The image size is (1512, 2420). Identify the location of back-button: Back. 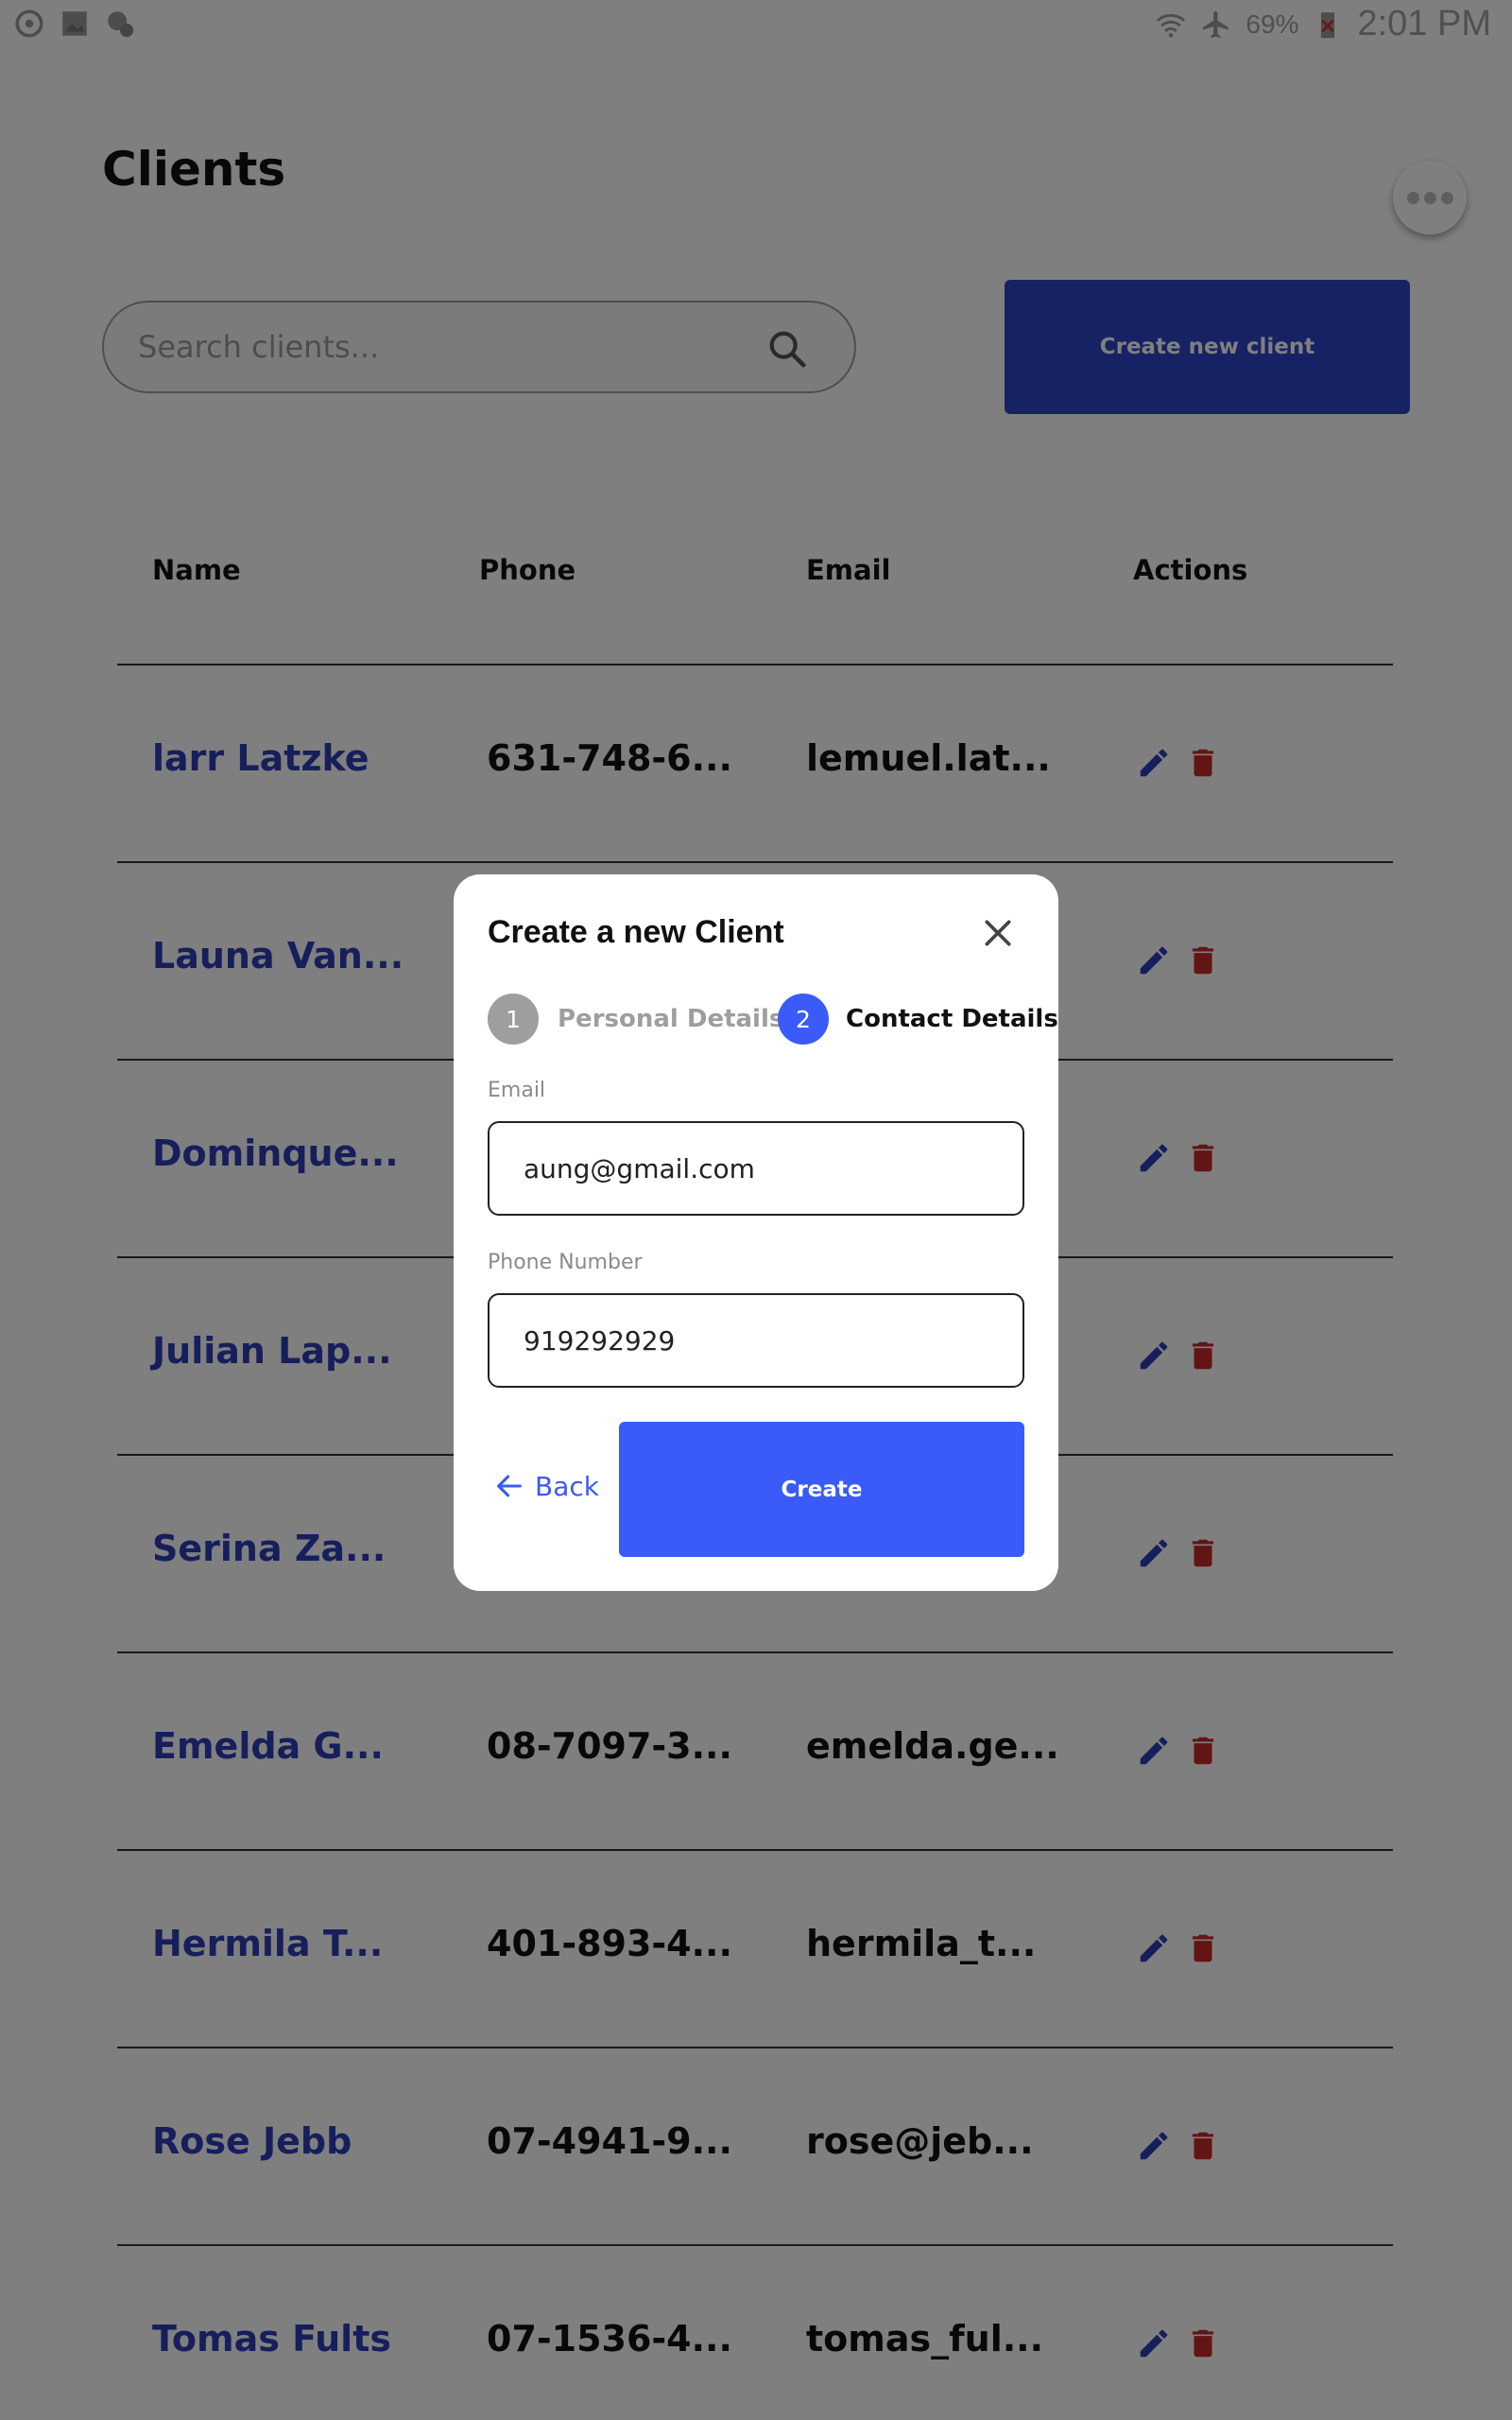
(546, 1486).